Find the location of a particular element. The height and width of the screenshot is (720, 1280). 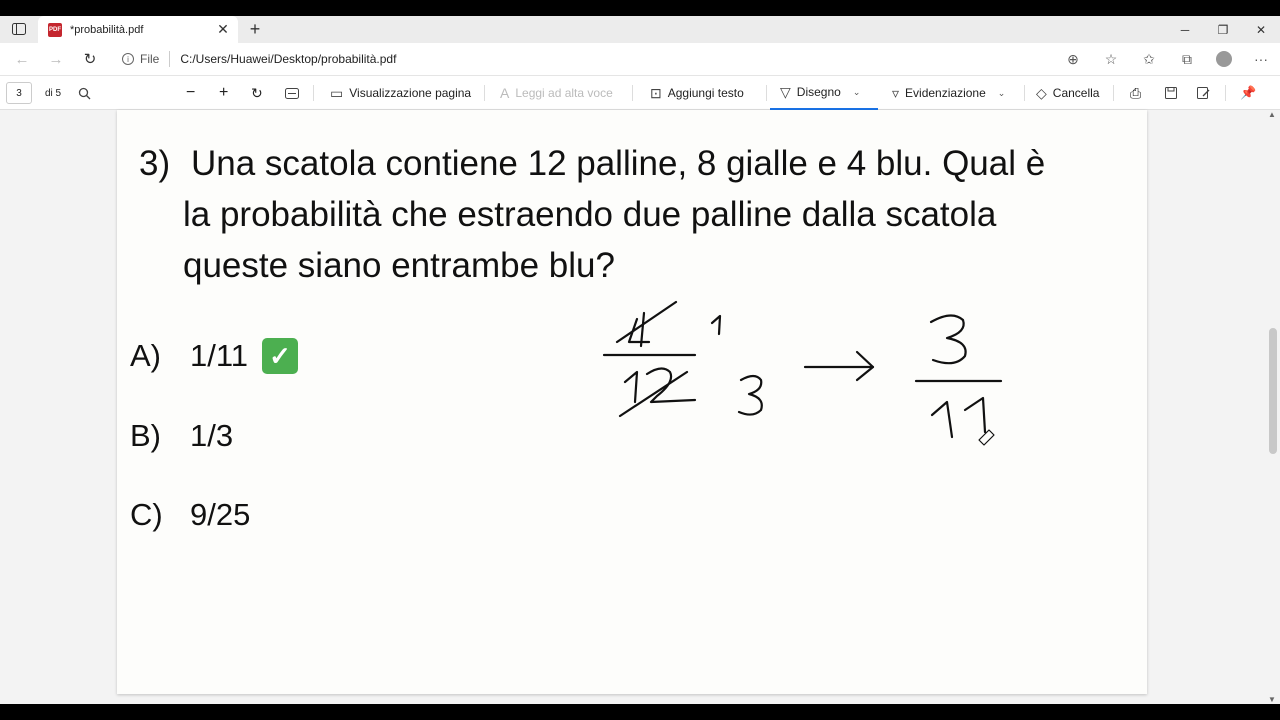

answer-letter: A) is located at coordinates (145, 355).